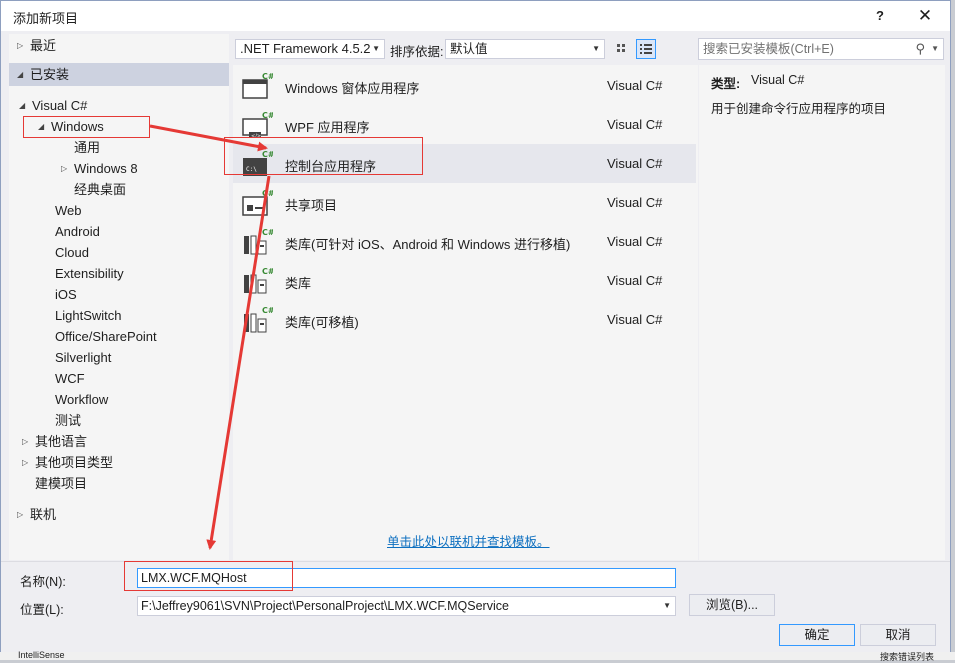  What do you see at coordinates (880, 16) in the screenshot?
I see `help-button: ?` at bounding box center [880, 16].